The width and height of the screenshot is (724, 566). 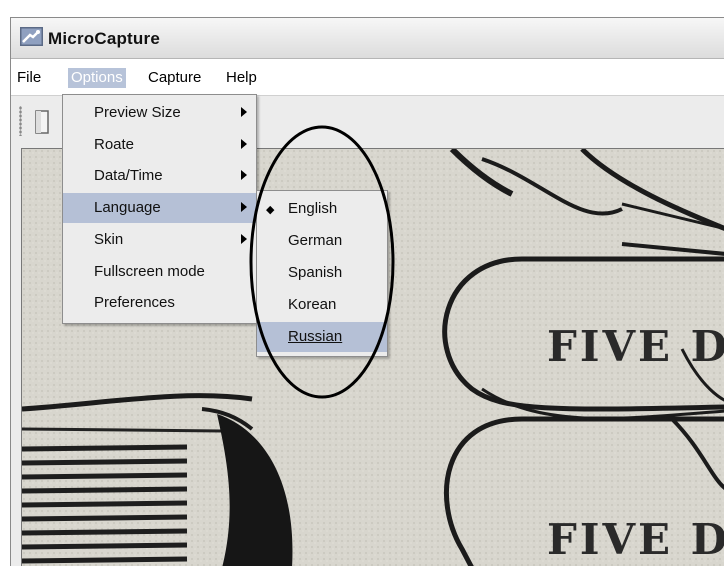 I want to click on menu-capture: Capture, so click(x=174, y=78).